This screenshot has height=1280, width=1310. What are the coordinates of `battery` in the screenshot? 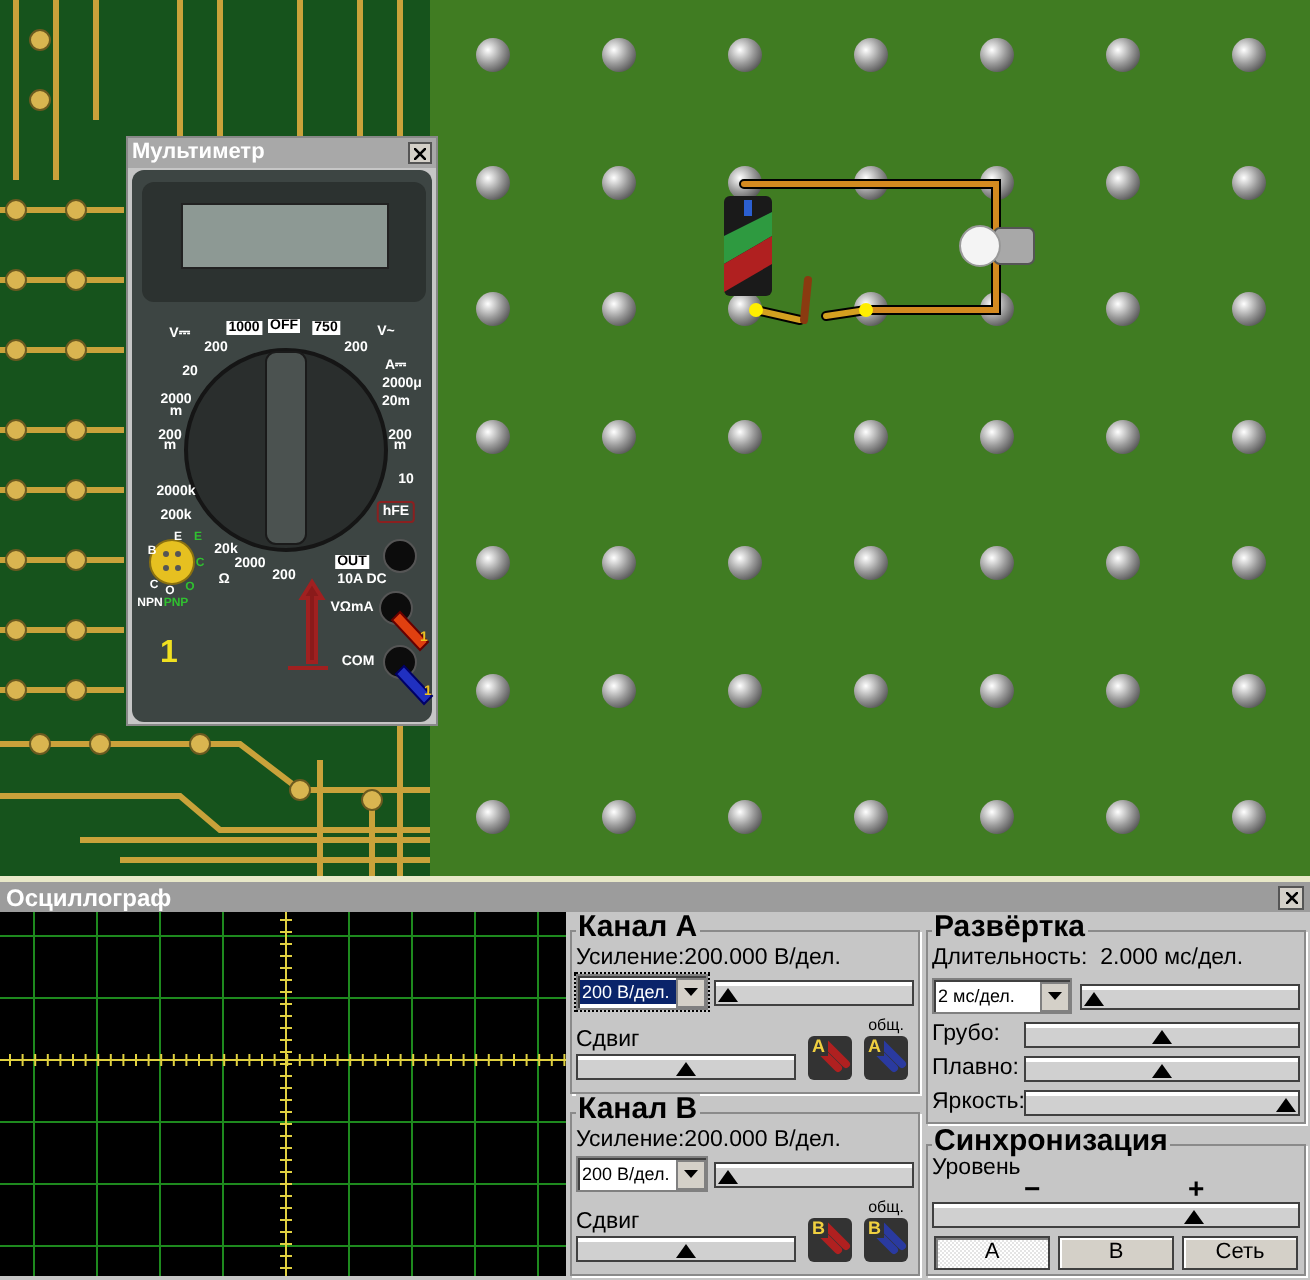 It's located at (748, 246).